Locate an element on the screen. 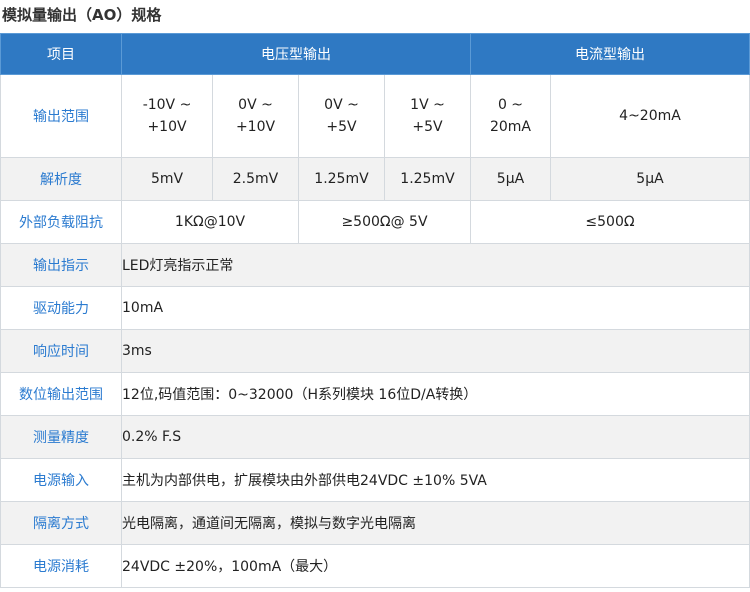 This screenshot has width=750, height=592. table-cell: 12位,码值范围：0~32000（H系列模块 16位D/A转换） is located at coordinates (435, 394).